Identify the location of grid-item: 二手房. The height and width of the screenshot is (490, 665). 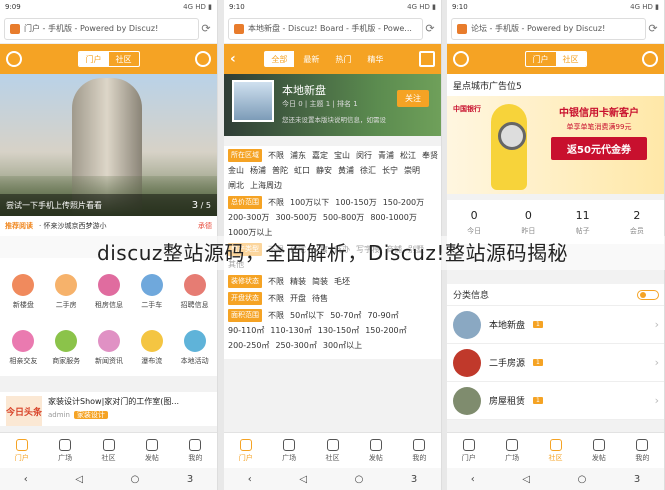
(66, 292).